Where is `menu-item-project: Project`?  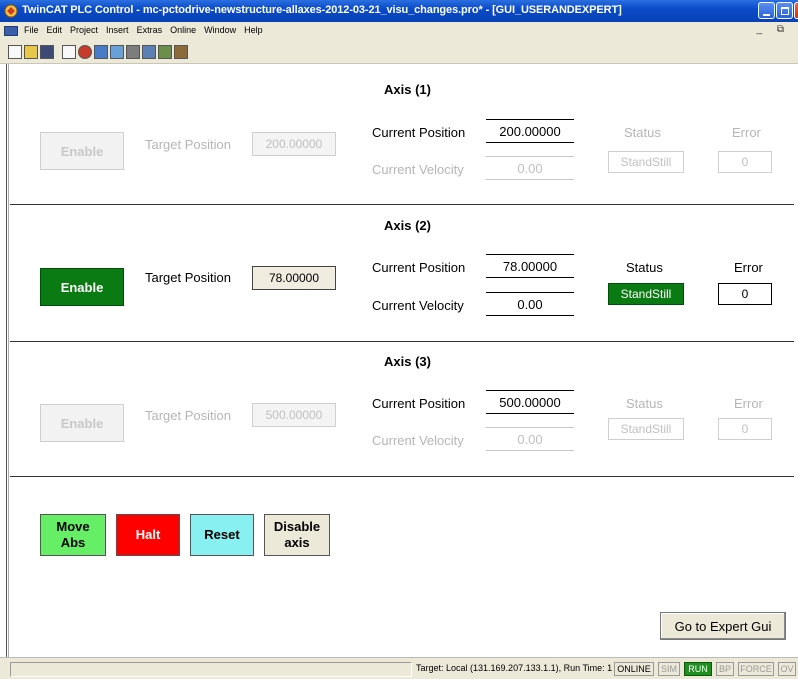 menu-item-project: Project is located at coordinates (84, 30).